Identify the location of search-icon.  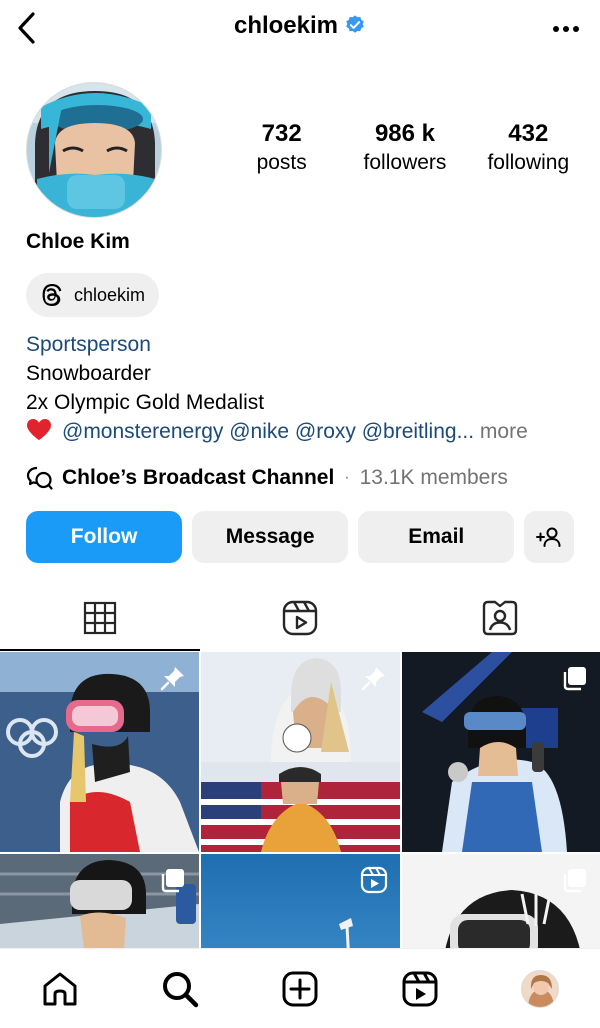
(181, 989).